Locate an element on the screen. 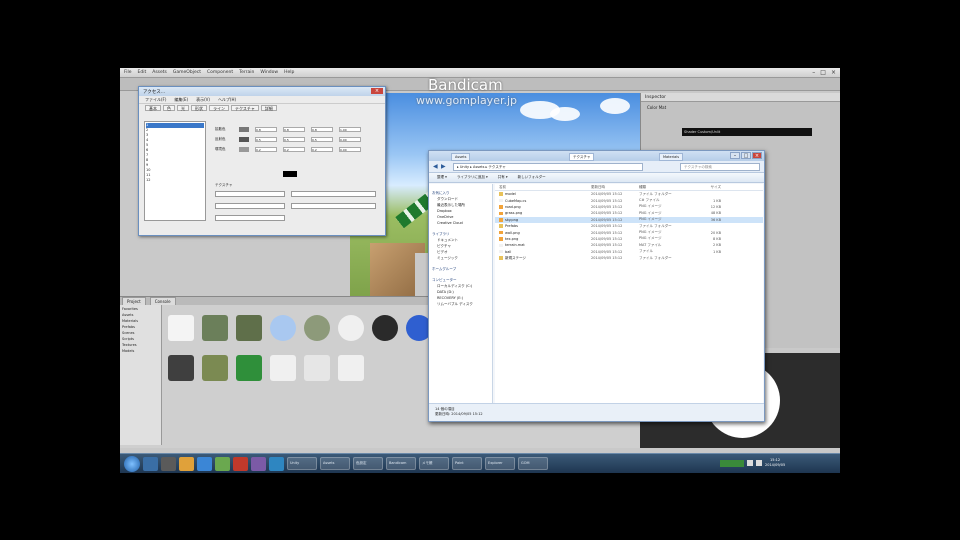 This screenshot has width=960, height=540. explorer-tab: Assets is located at coordinates (461, 157).